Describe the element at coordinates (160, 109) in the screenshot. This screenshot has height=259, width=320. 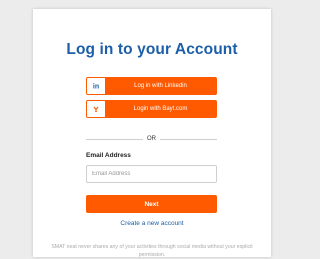
I see `bayt-login-label: Login with Bayt.com` at that location.